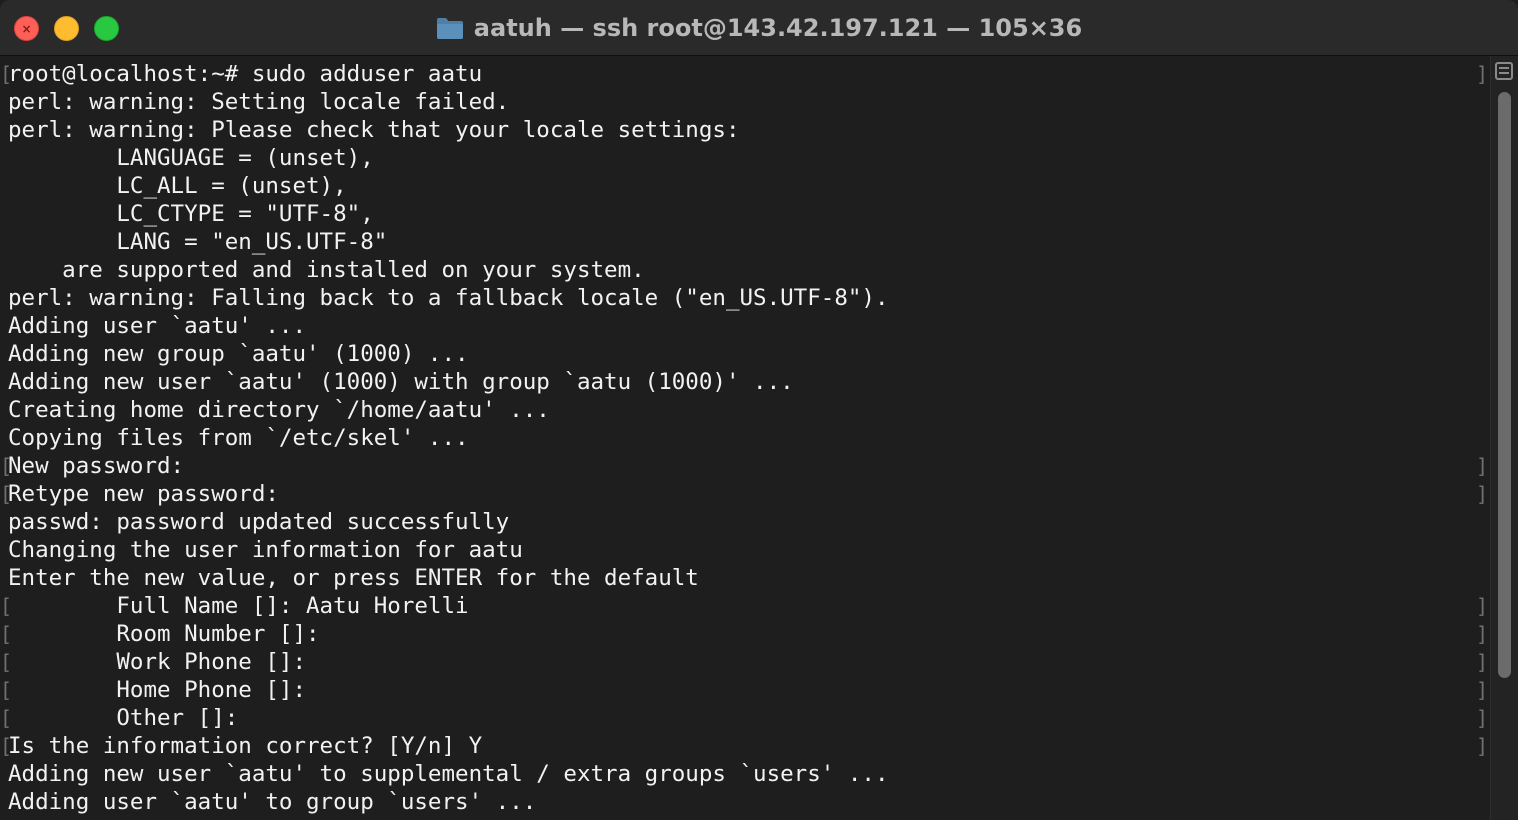 The height and width of the screenshot is (820, 1518). What do you see at coordinates (123, 718) in the screenshot?
I see `terminal-line: Other []:` at bounding box center [123, 718].